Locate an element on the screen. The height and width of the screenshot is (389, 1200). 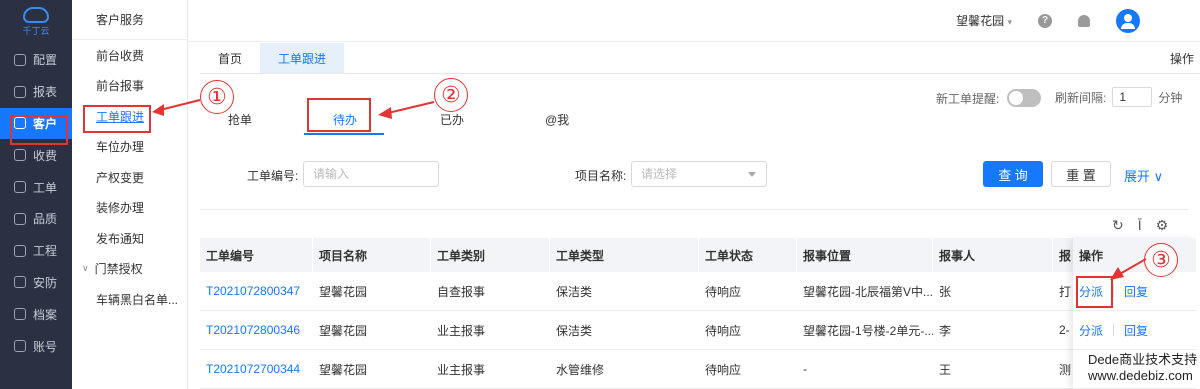
th-location: 报事位置 is located at coordinates (865, 255).